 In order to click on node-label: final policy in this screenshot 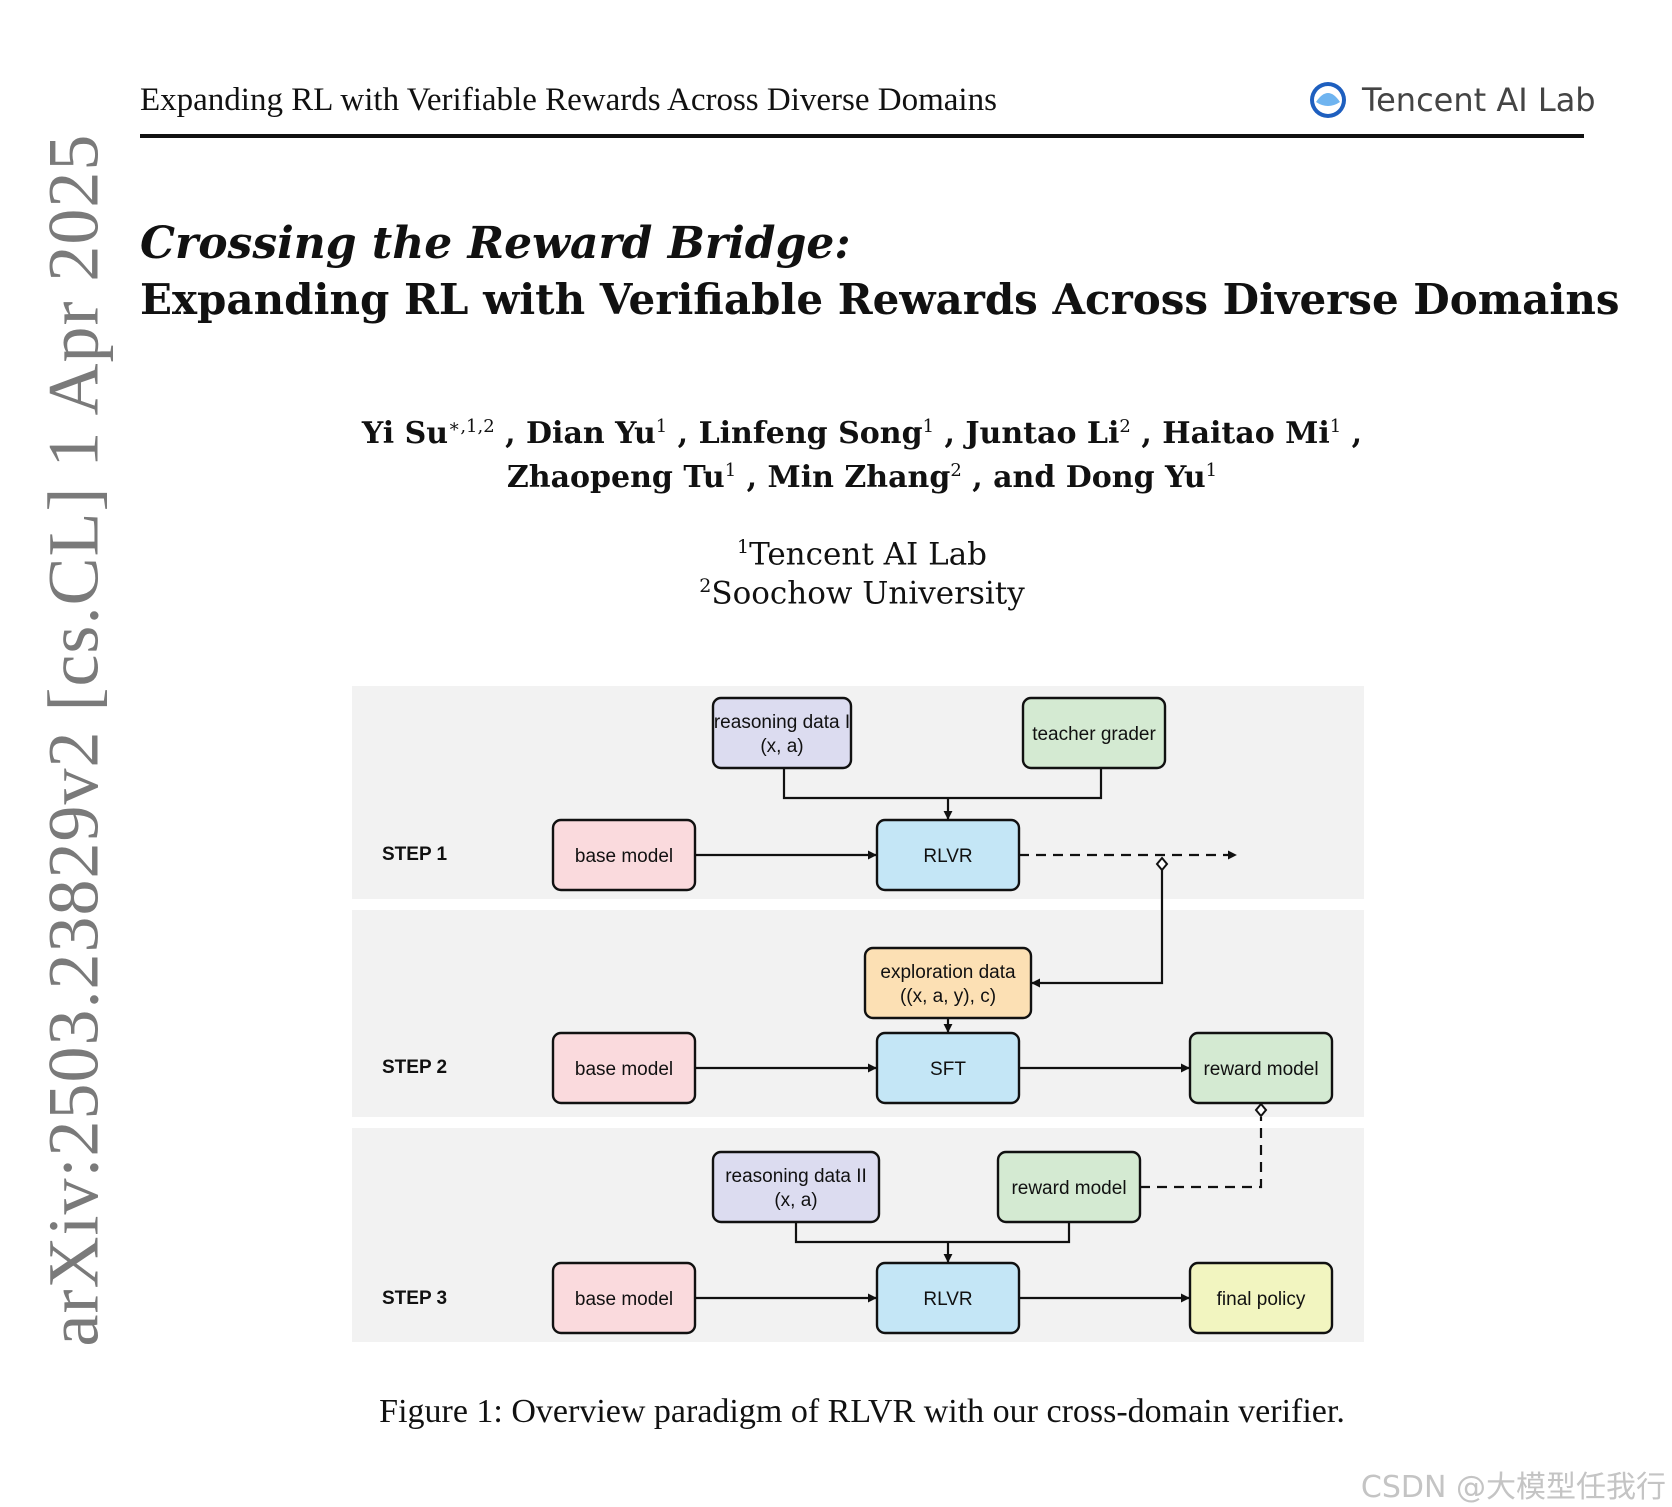, I will do `click(1261, 1299)`.